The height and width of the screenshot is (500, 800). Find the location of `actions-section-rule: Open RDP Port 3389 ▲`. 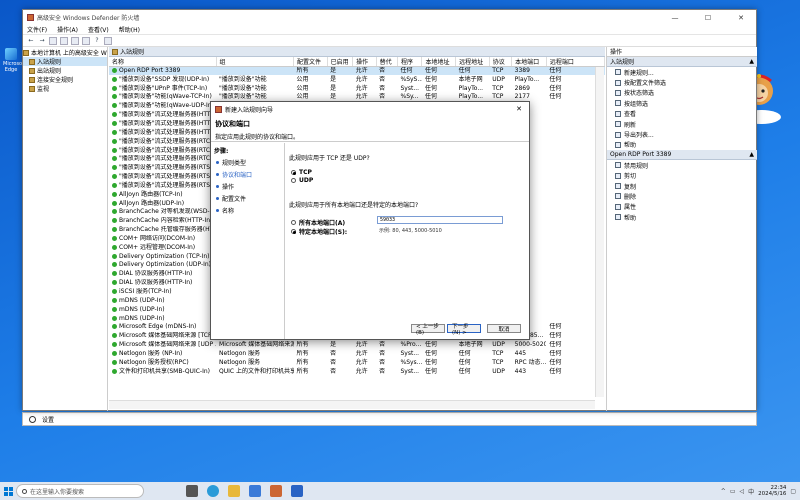

actions-section-rule: Open RDP Port 3389 ▲ is located at coordinates (682, 155).